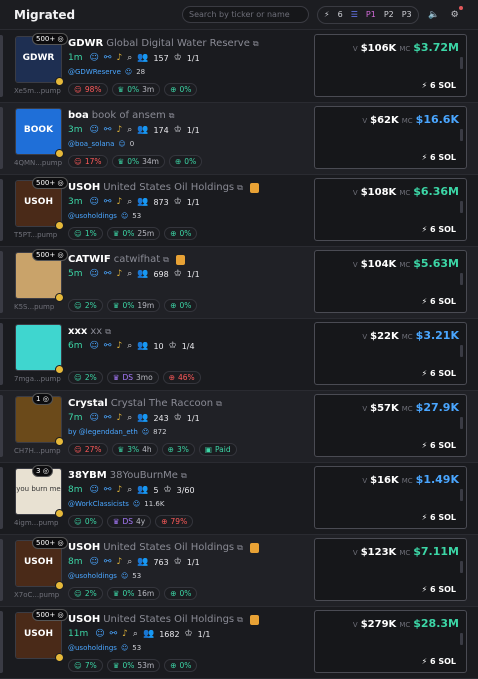 Image resolution: width=478 pixels, height=679 pixels. Describe the element at coordinates (78, 115) in the screenshot. I see `token-symbol: boa` at that location.